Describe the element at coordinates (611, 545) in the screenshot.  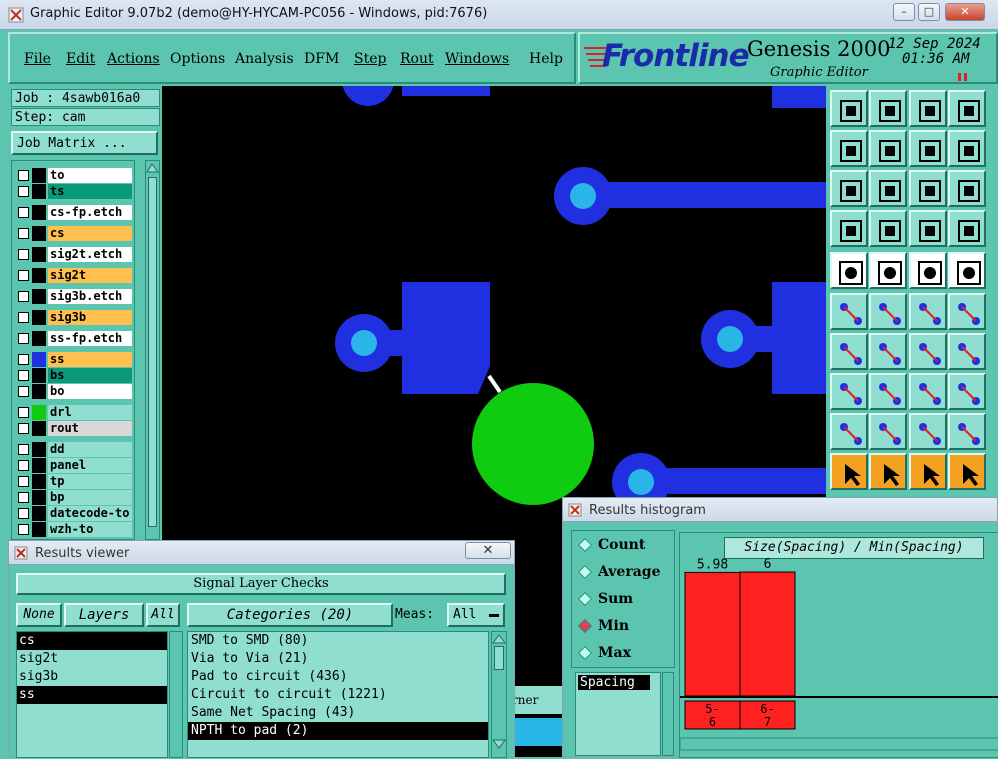
I see `radio-count: Count` at that location.